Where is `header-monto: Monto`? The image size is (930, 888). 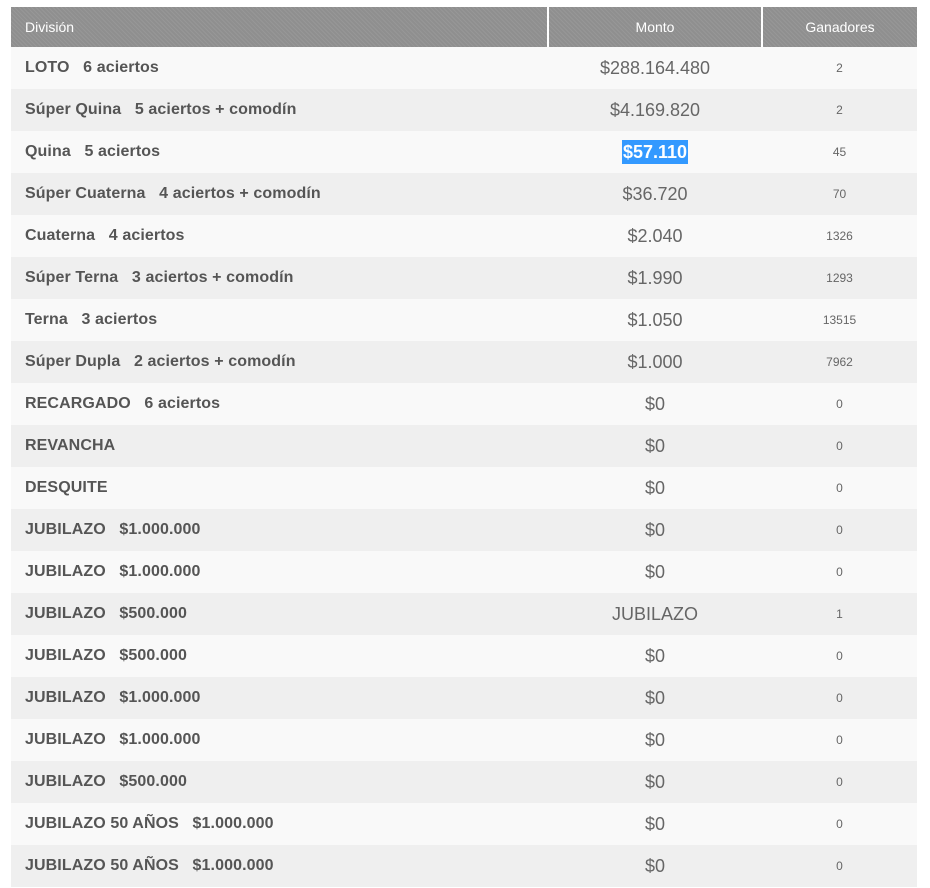 header-monto: Monto is located at coordinates (655, 27).